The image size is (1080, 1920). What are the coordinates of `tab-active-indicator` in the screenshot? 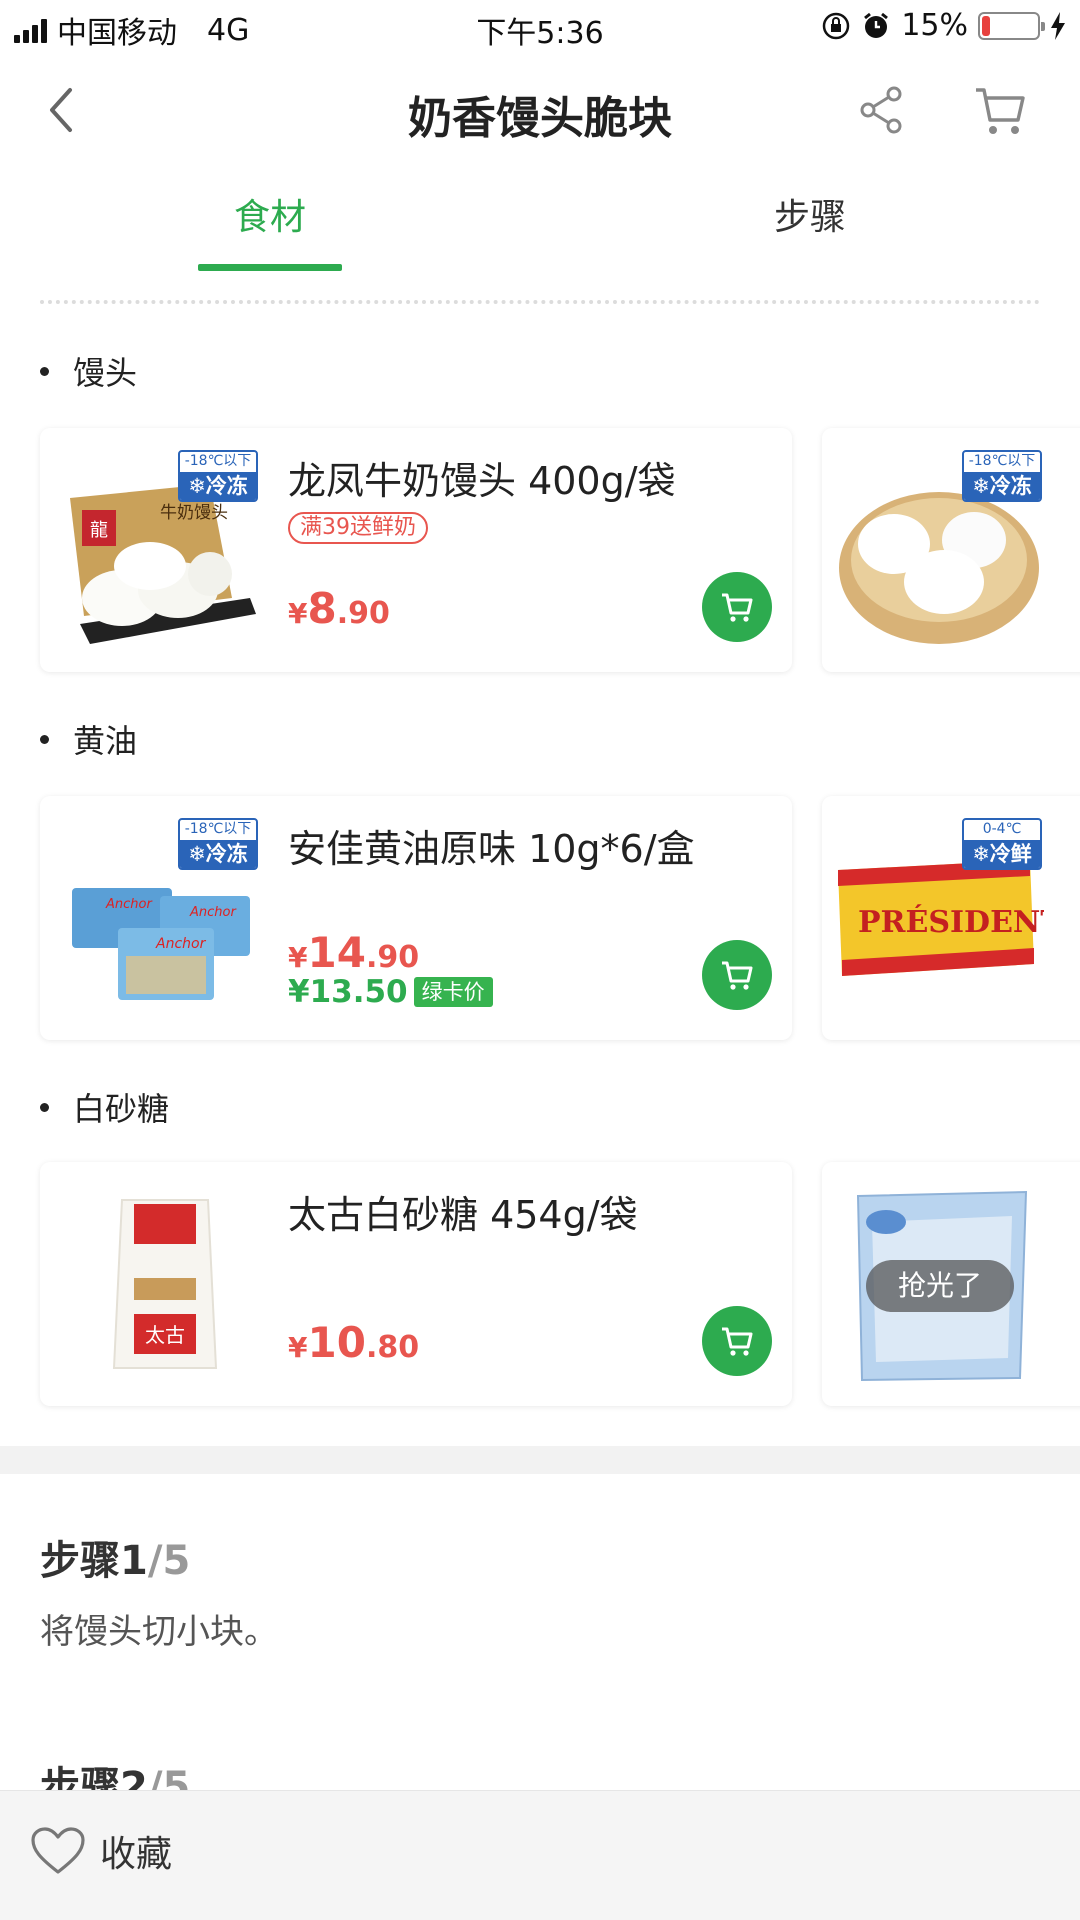 It's located at (270, 267).